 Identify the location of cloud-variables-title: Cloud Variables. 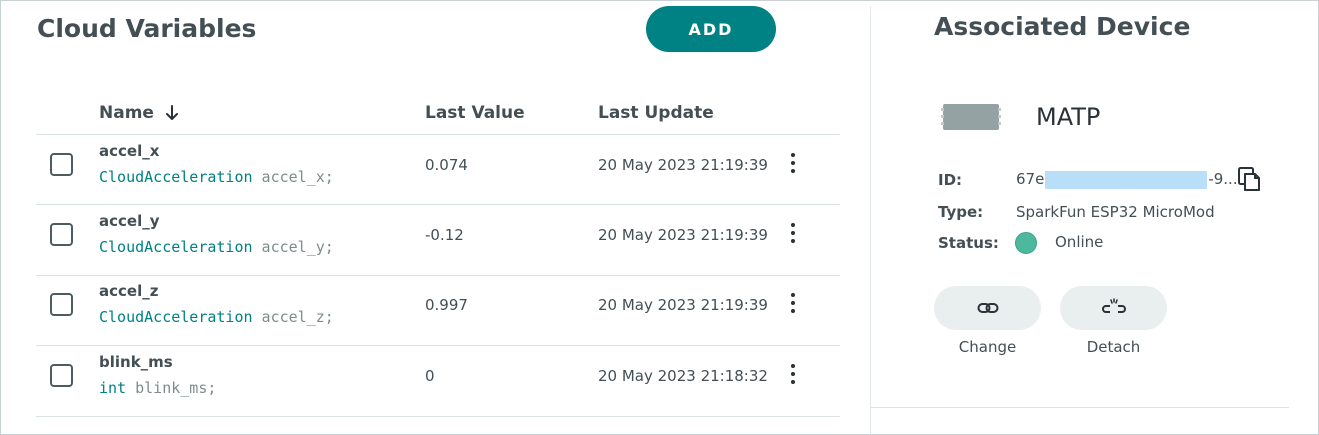
(147, 28).